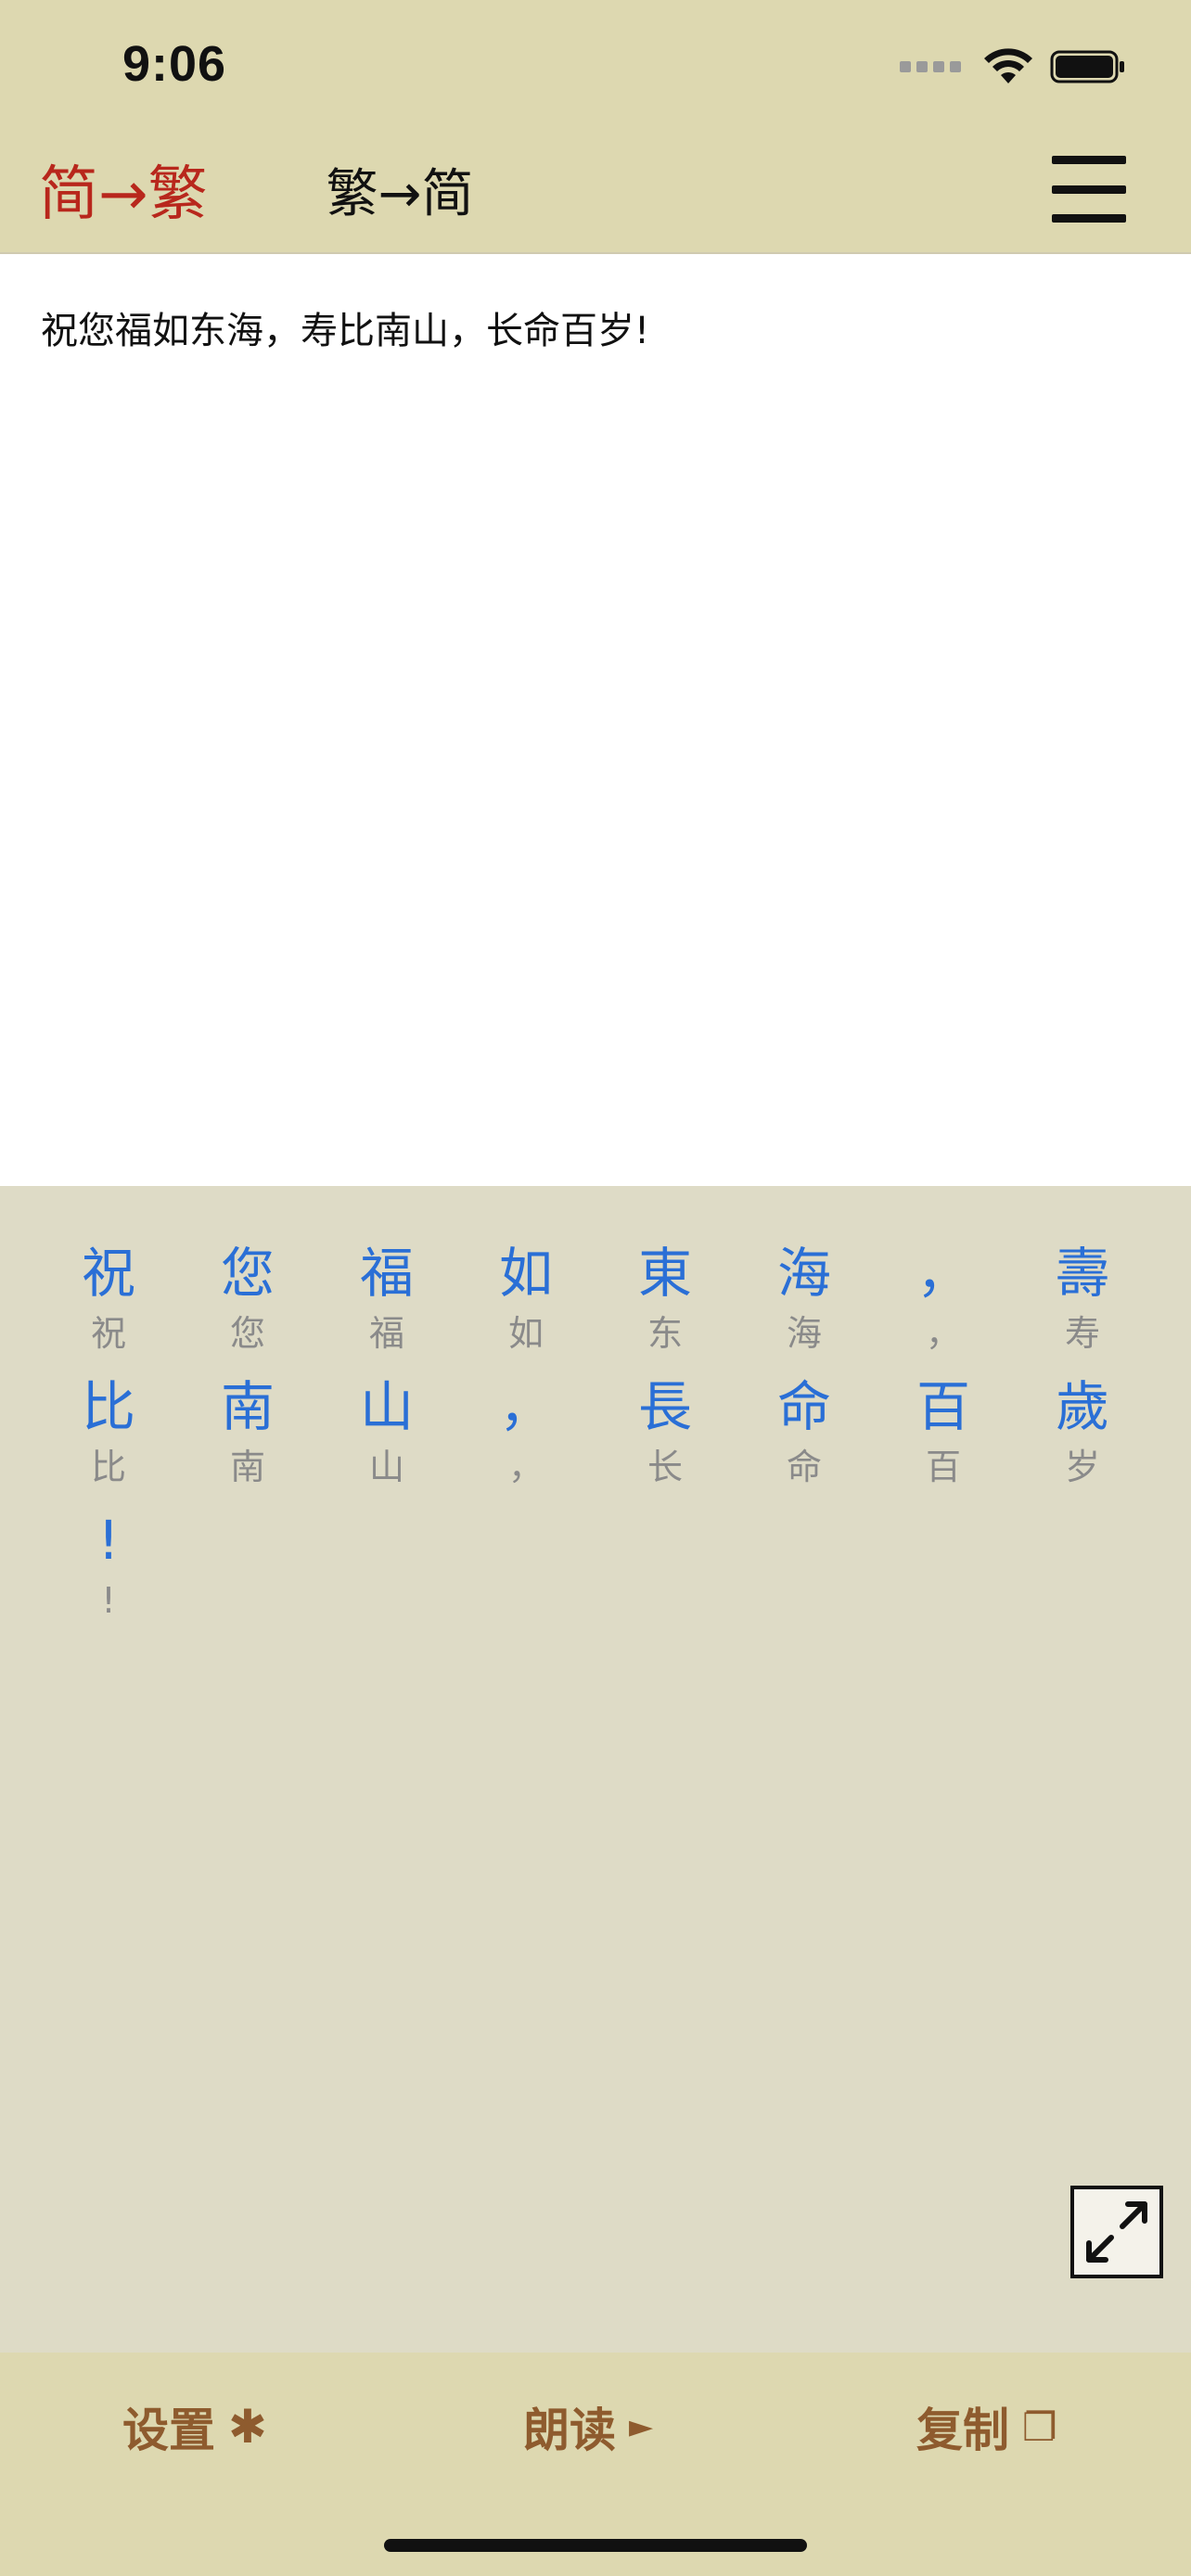  I want to click on simplified-char: 福, so click(386, 1333).